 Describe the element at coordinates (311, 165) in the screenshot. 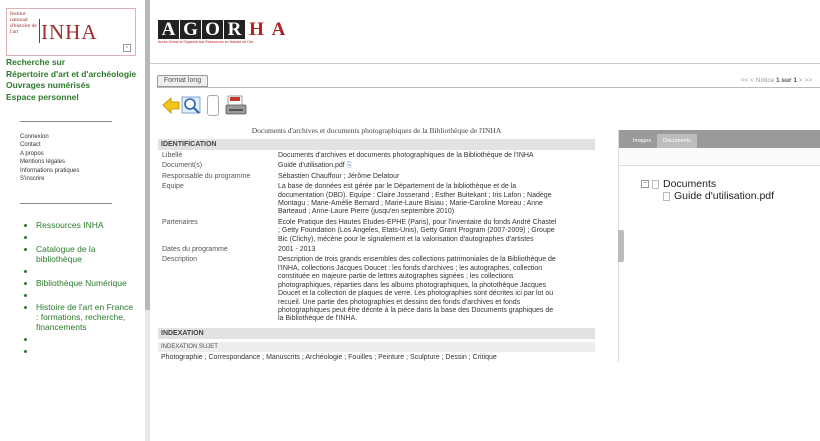

I see `document-link: Guide d'utilisation.pdf` at that location.